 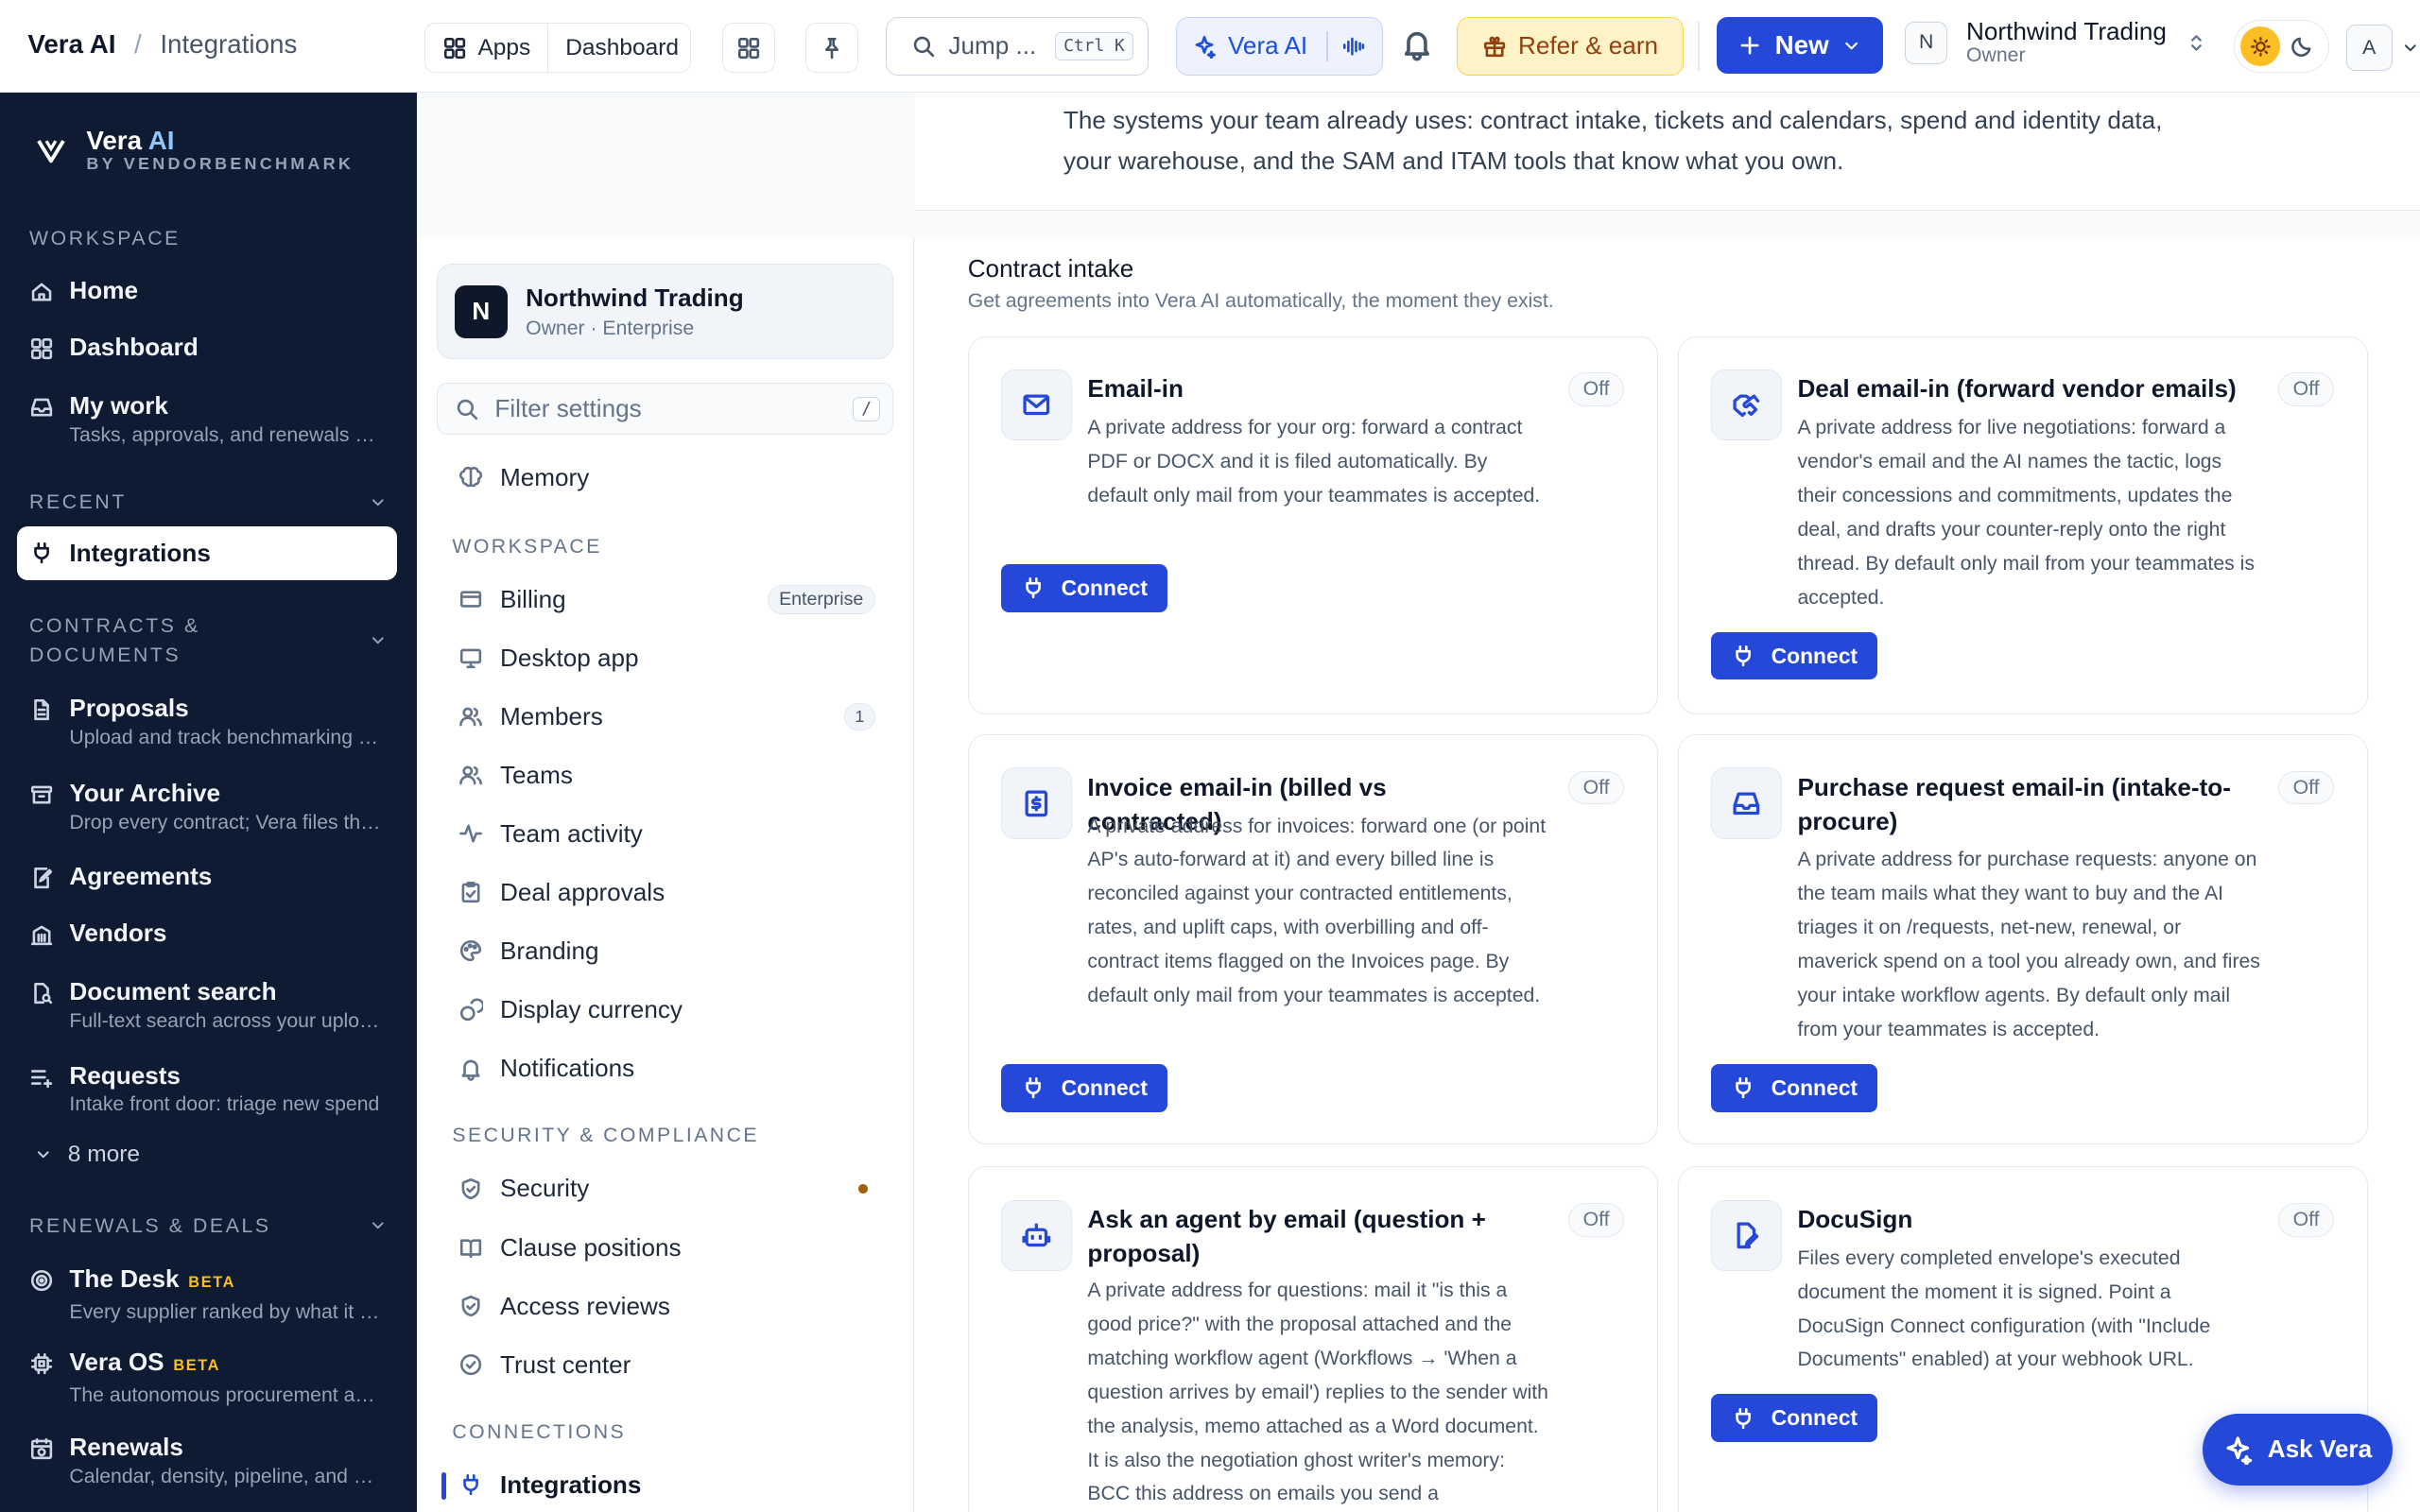 I want to click on beta-badge: BETA, so click(x=197, y=1366).